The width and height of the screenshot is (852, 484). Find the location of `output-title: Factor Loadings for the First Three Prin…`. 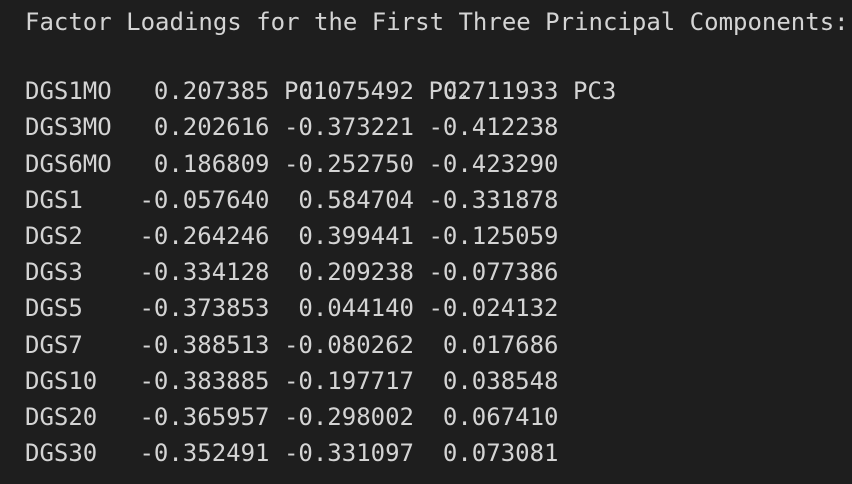

output-title: Factor Loadings for the First Three Prin… is located at coordinates (437, 22).